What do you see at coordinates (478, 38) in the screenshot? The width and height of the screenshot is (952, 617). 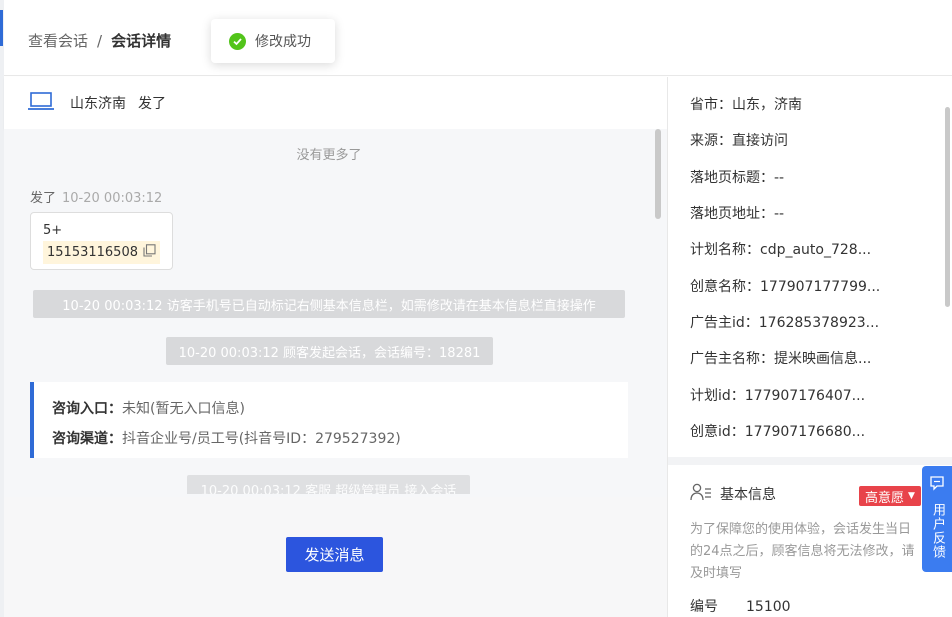 I see `header: 查看会话 / 会话详情` at bounding box center [478, 38].